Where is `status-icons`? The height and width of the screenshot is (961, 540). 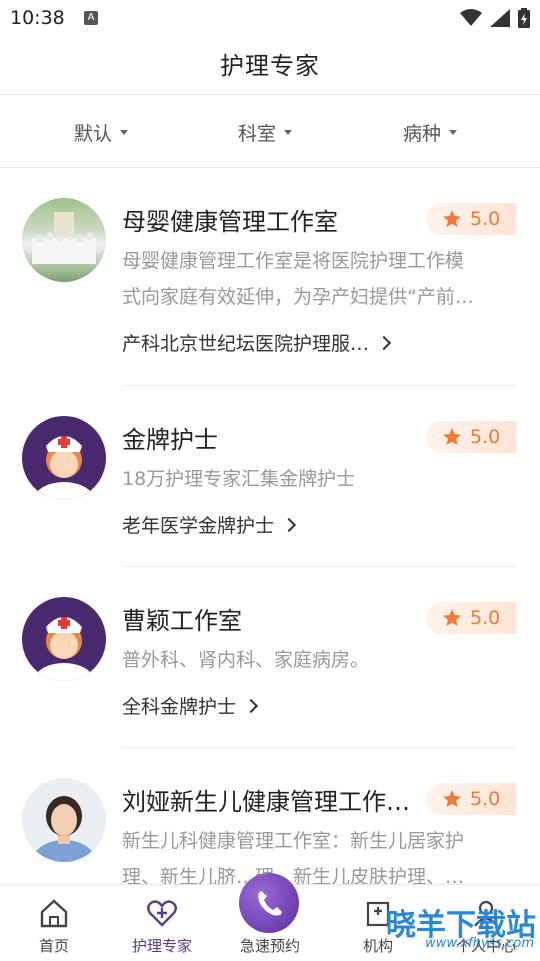
status-icons is located at coordinates (495, 18).